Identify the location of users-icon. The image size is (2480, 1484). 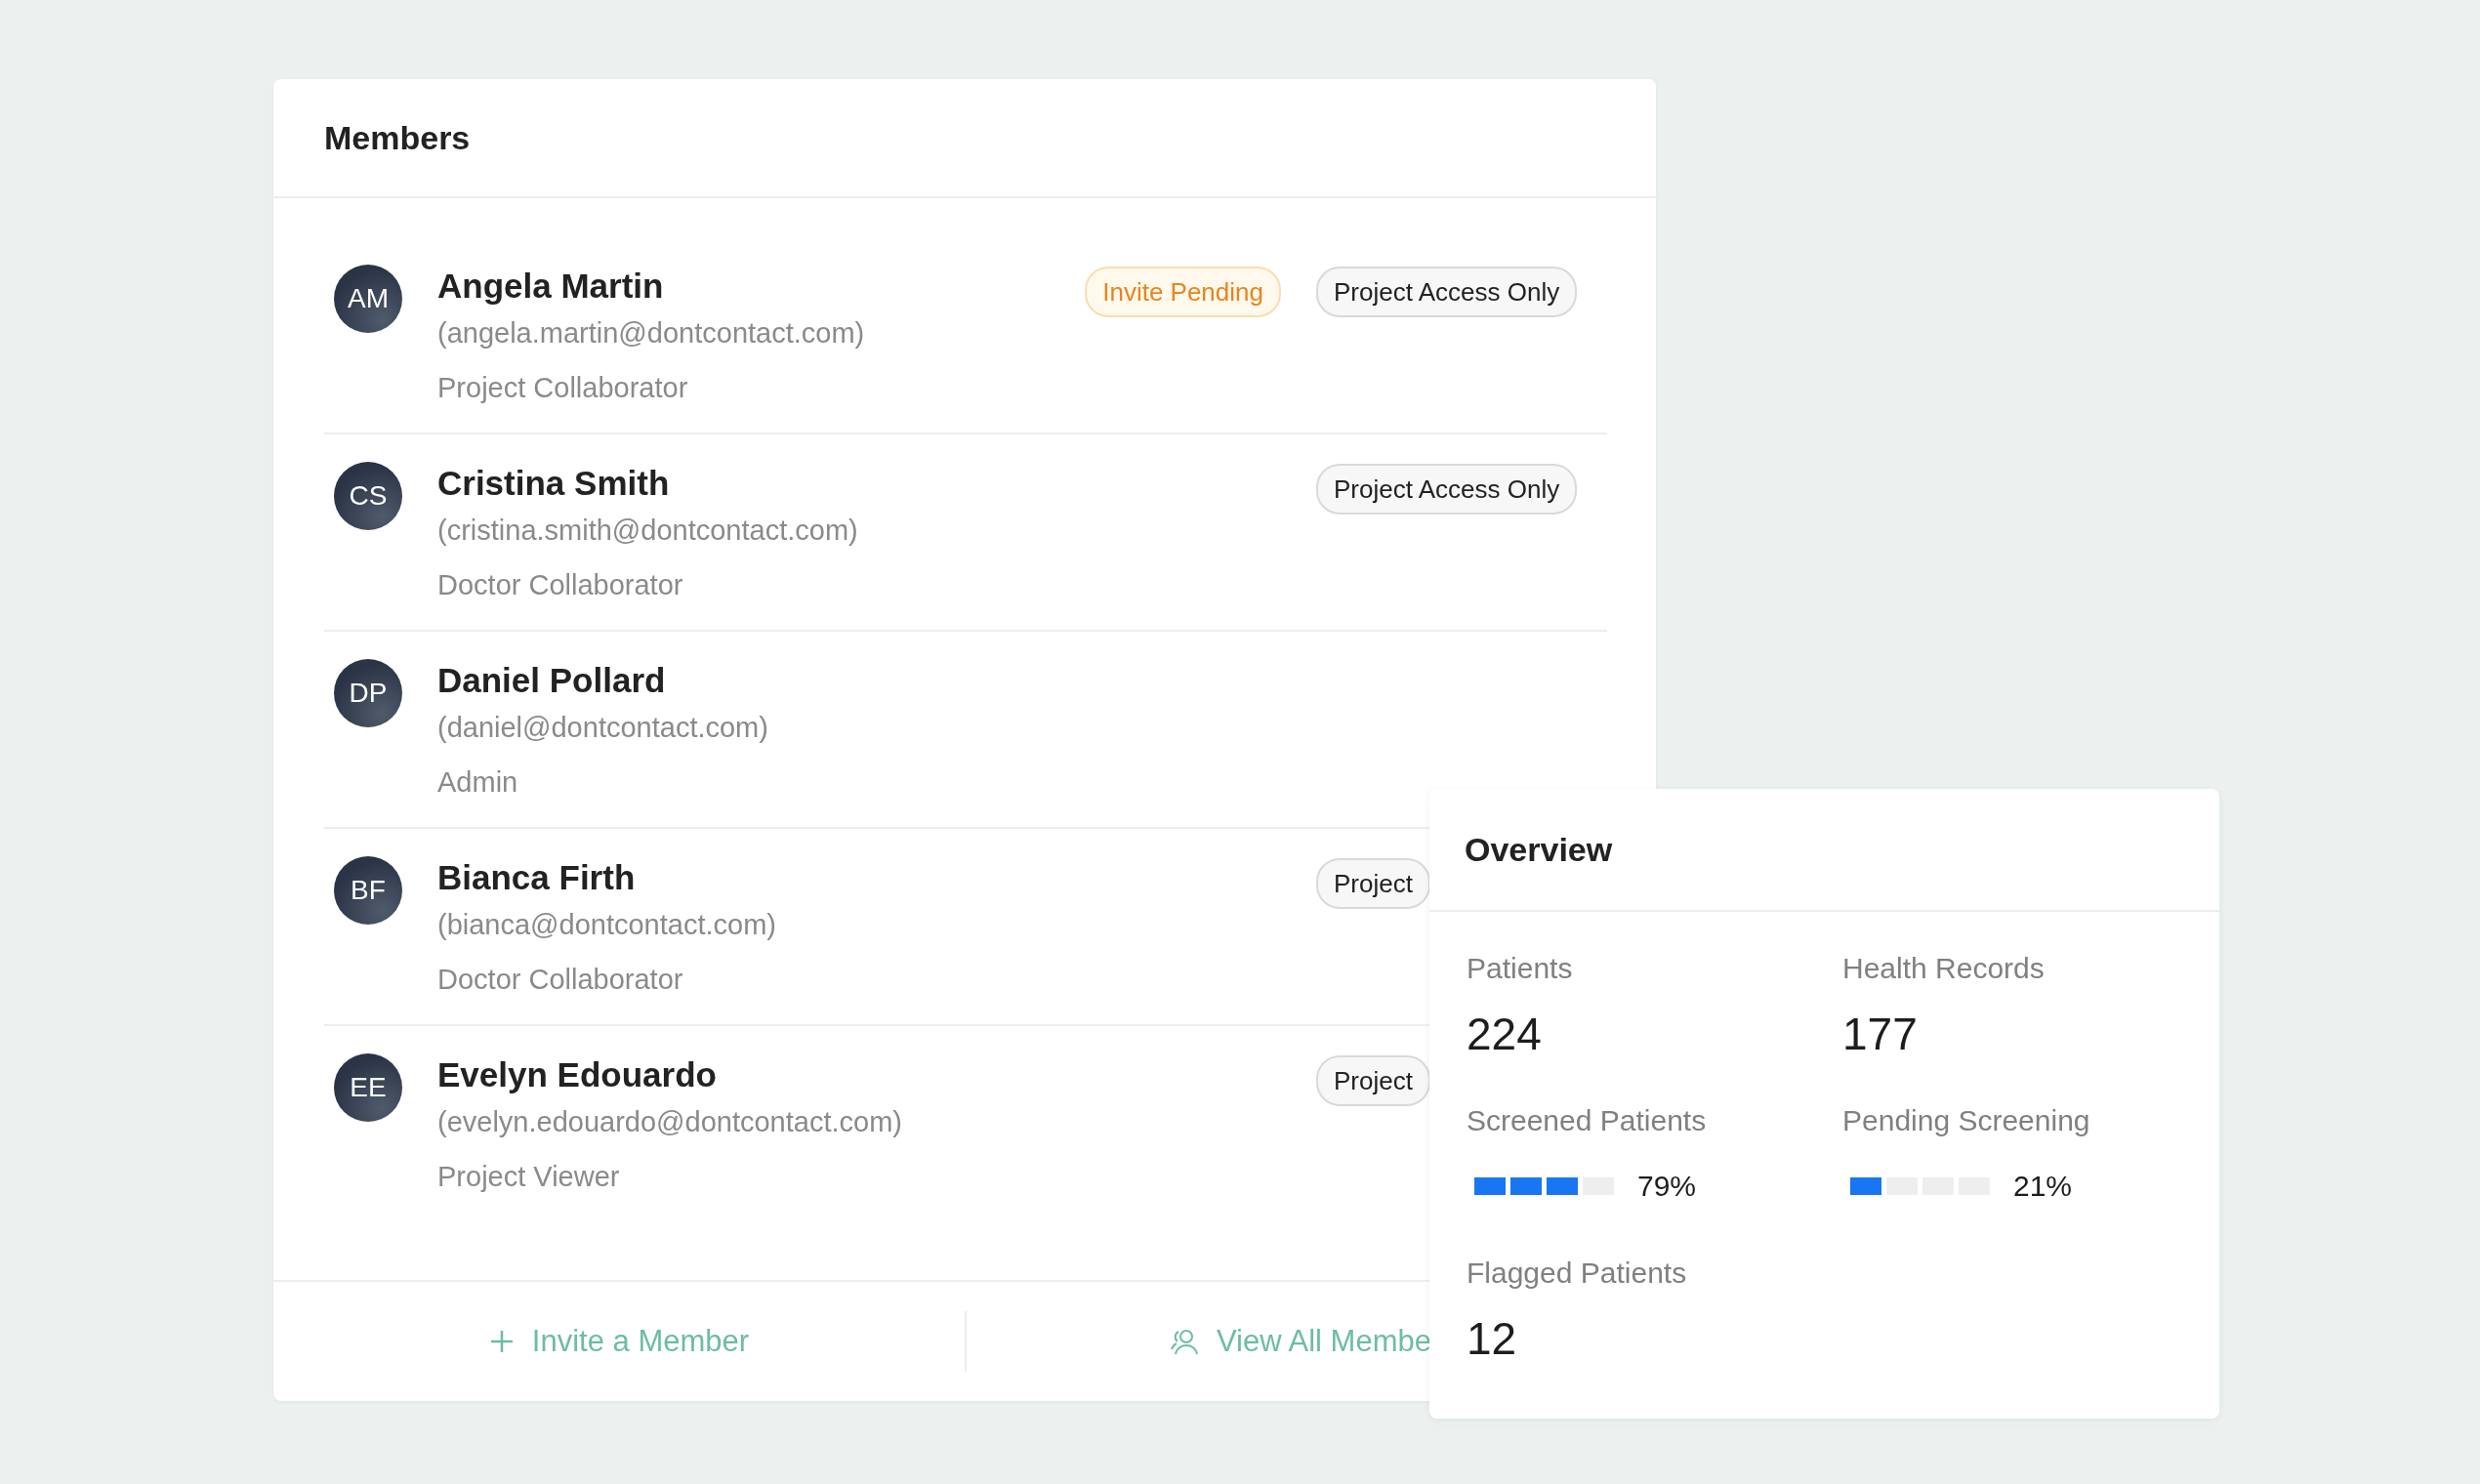
(1184, 1342).